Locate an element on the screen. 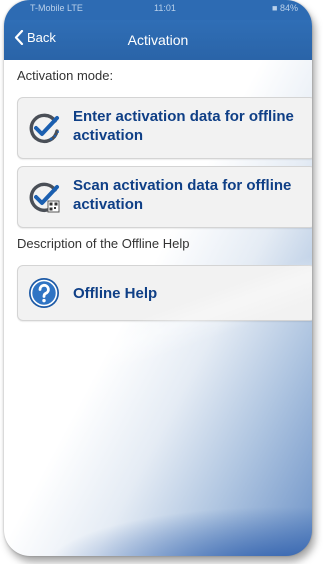  device-edge-glow is located at coordinates (158, 526).